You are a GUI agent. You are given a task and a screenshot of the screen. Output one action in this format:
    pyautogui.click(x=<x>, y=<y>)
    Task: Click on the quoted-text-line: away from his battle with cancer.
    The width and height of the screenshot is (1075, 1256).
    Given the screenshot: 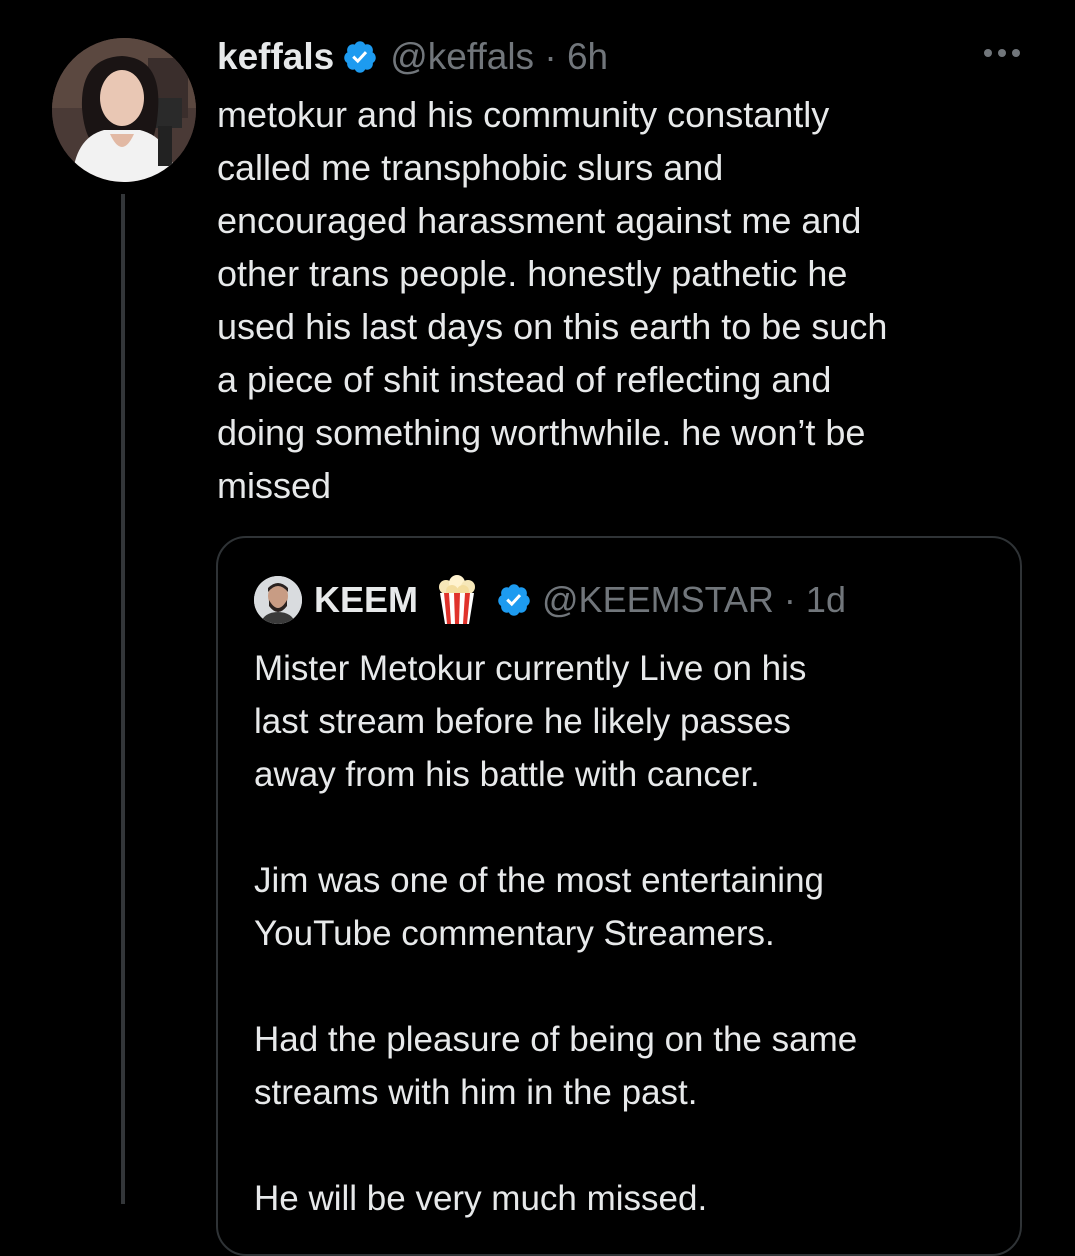 What is the action you would take?
    pyautogui.click(x=507, y=774)
    